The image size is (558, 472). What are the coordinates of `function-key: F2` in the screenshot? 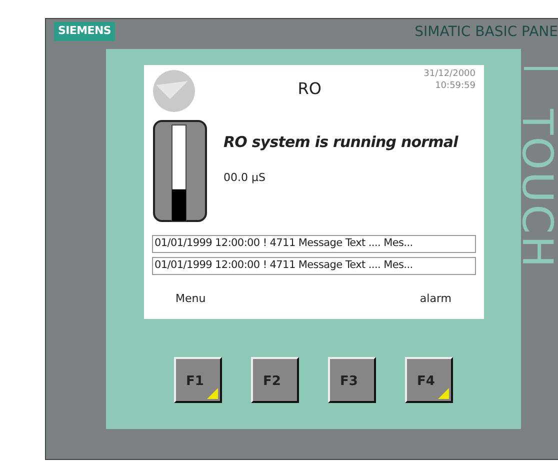 It's located at (275, 380).